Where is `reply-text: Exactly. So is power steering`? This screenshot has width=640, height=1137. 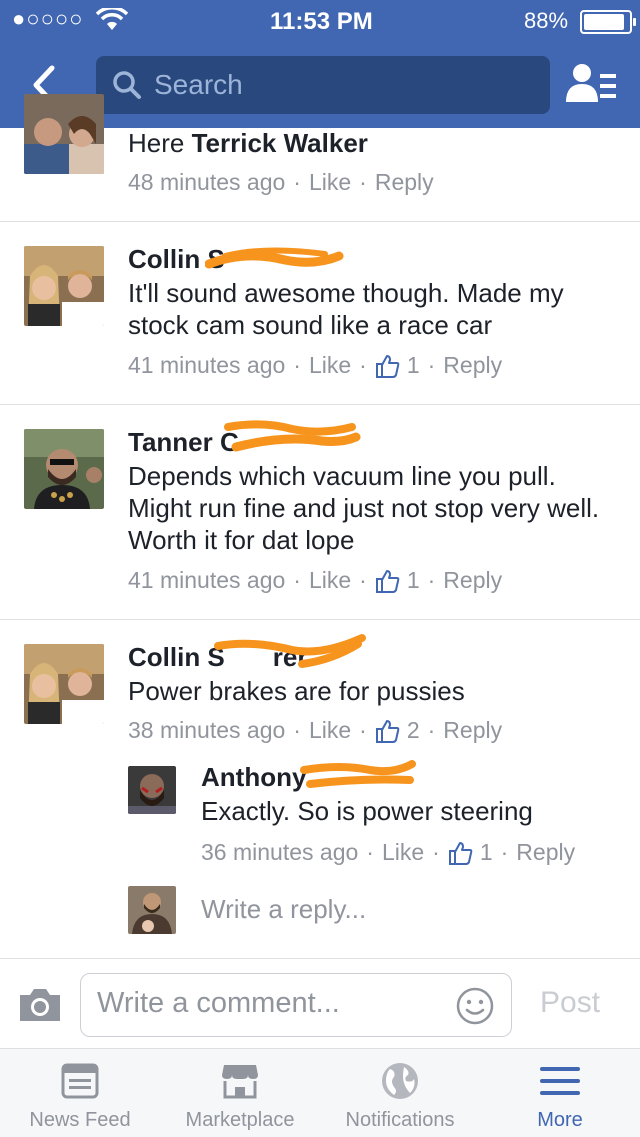
reply-text: Exactly. So is power steering is located at coordinates (367, 811).